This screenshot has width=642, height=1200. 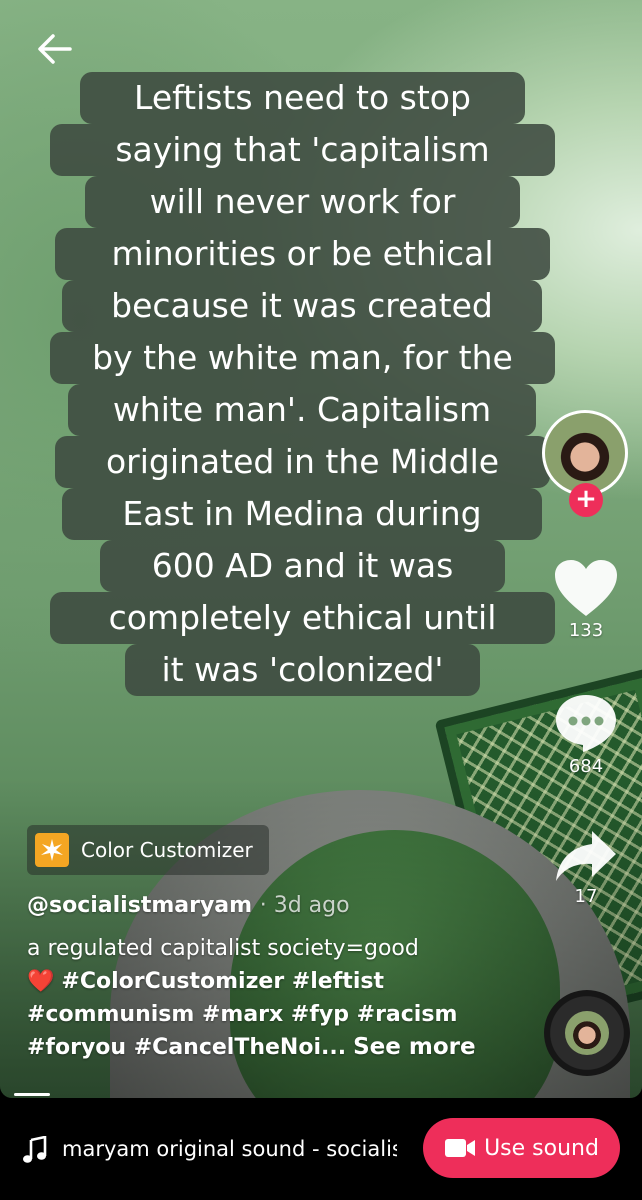 I want to click on like-count: 133, so click(x=586, y=630).